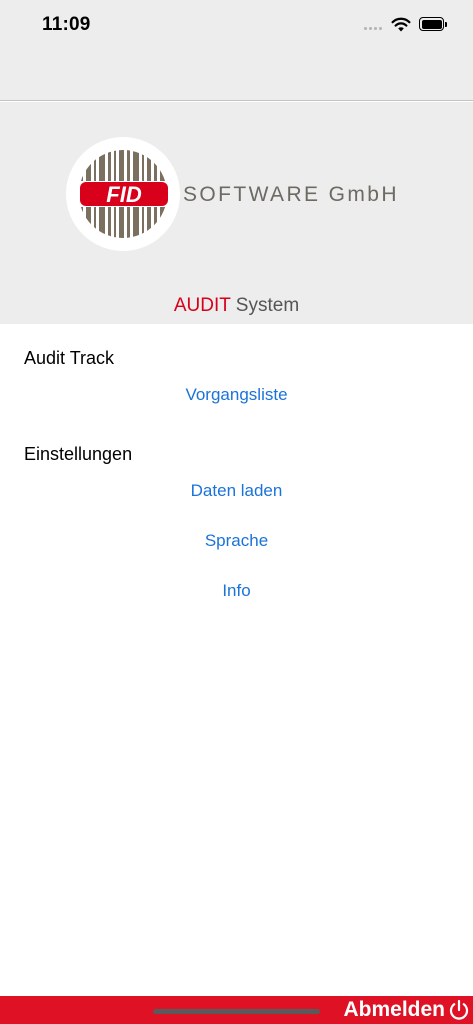 This screenshot has width=473, height=1024. Describe the element at coordinates (373, 28) in the screenshot. I see `cellular-icon` at that location.